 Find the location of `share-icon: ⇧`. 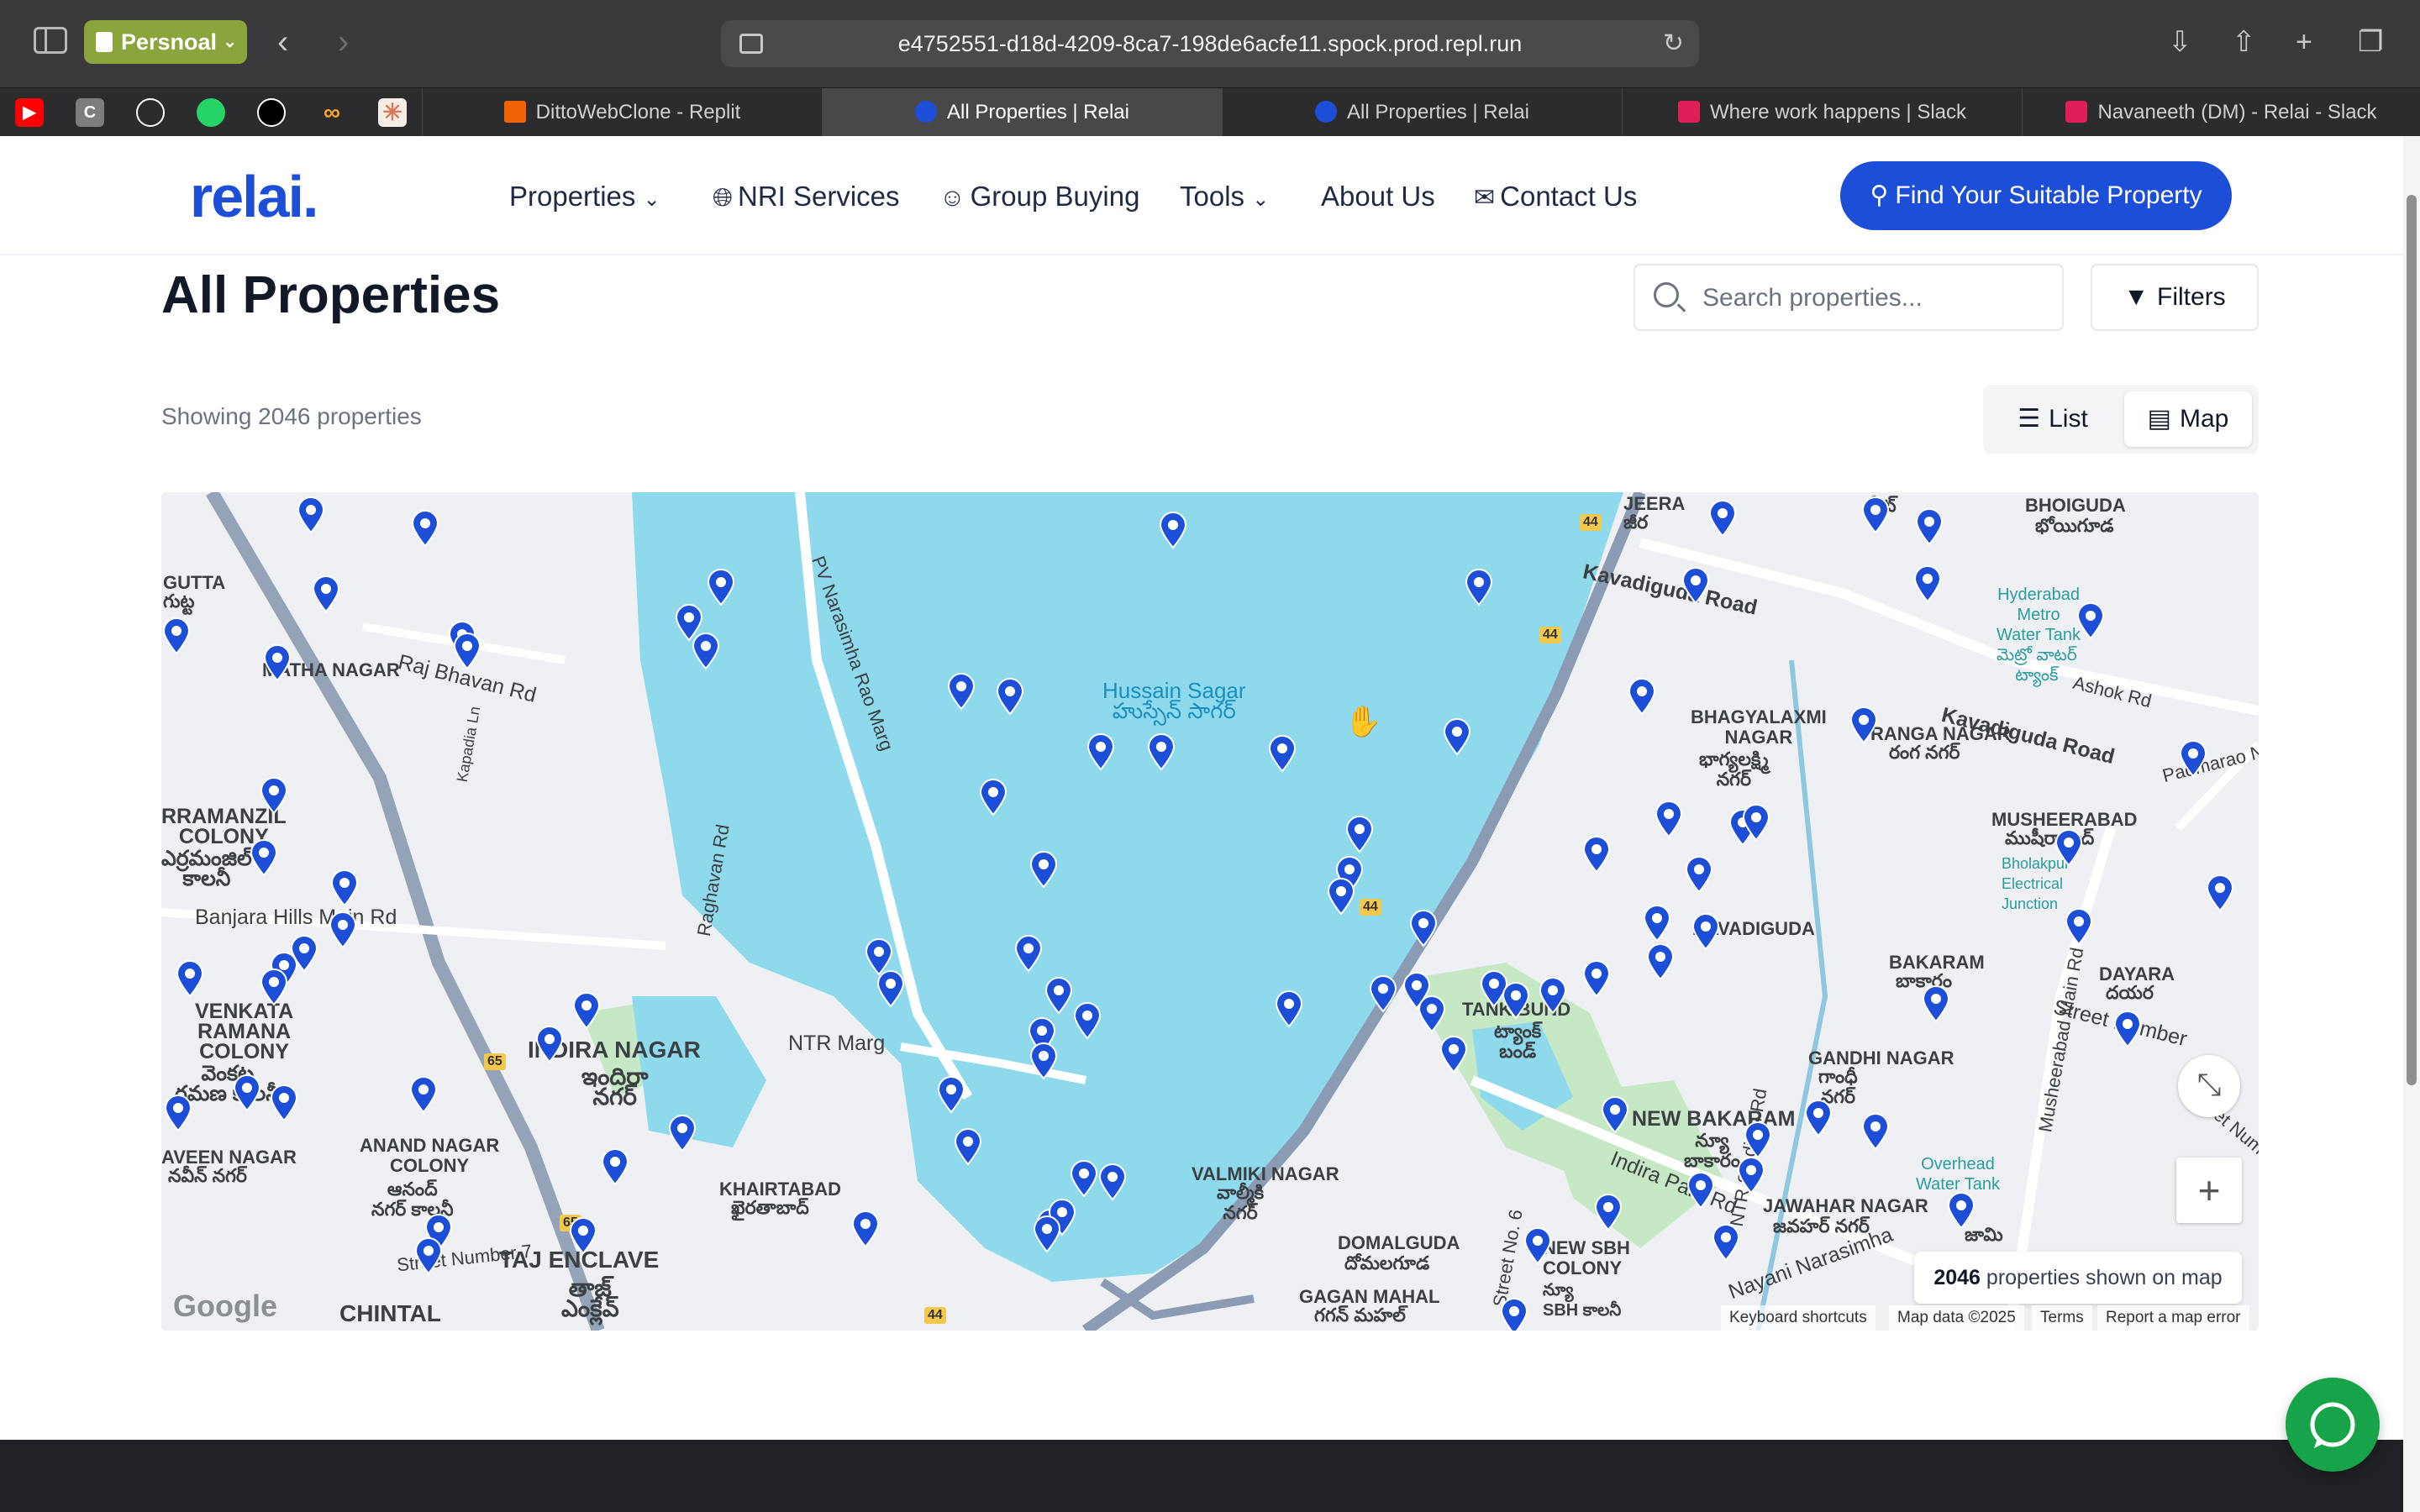

share-icon: ⇧ is located at coordinates (2244, 42).